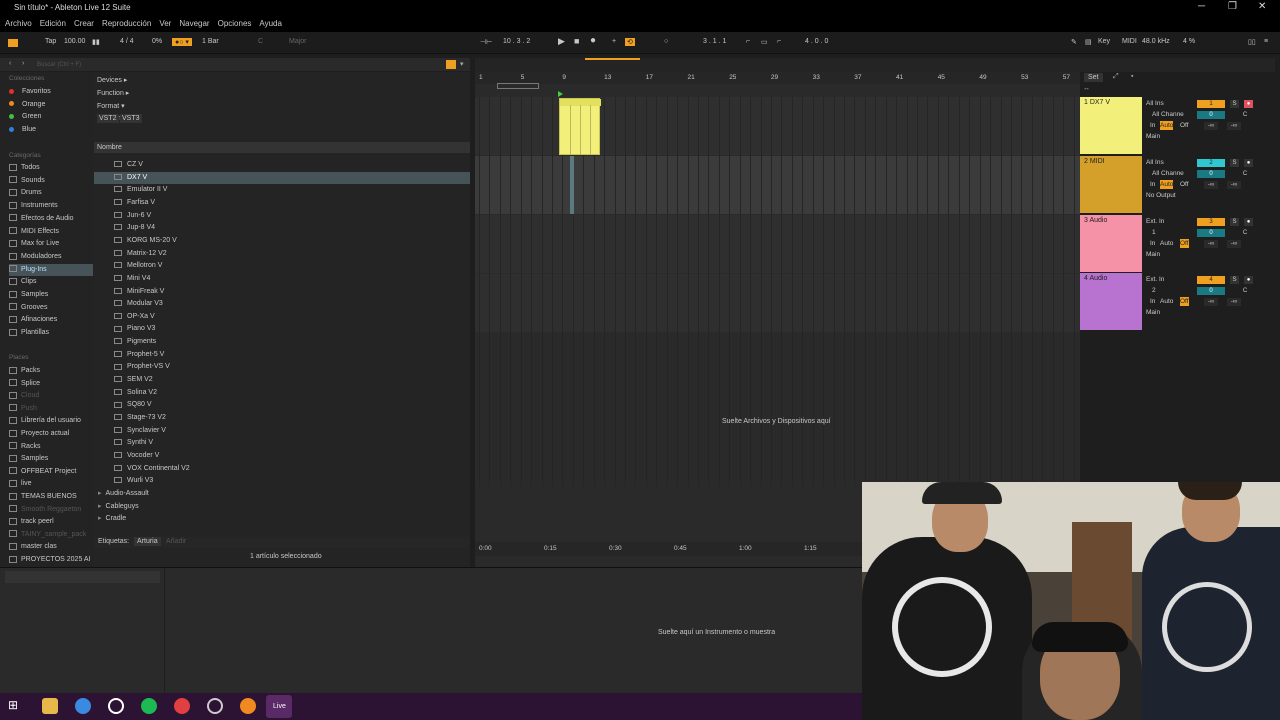  What do you see at coordinates (147, 541) in the screenshot?
I see `tag-arturia: Arturia` at bounding box center [147, 541].